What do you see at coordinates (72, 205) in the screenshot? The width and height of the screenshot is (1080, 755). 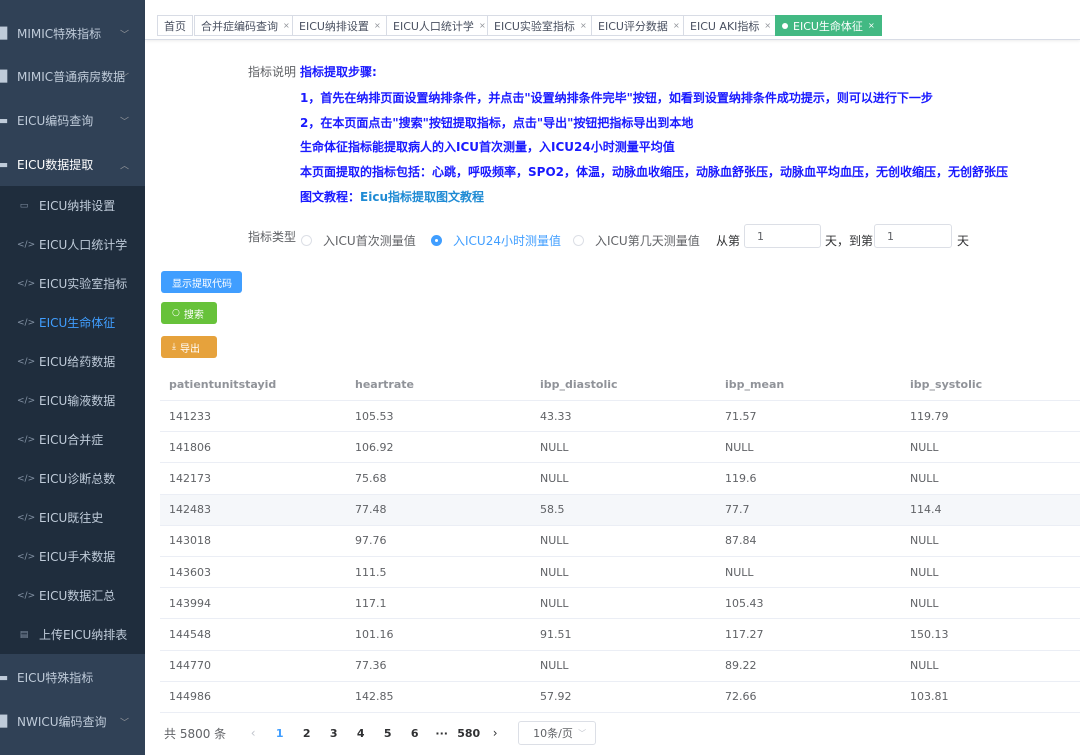 I see `sidebar-item-eicu-inclusion: ▭ EICU纳排设置` at bounding box center [72, 205].